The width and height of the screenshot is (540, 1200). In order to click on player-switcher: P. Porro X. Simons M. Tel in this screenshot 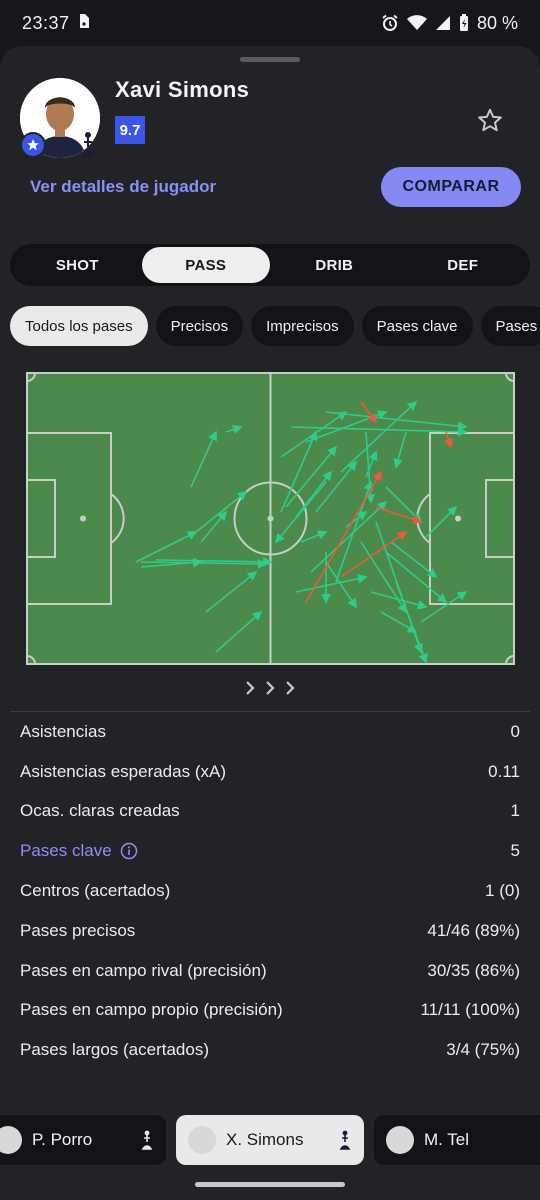, I will do `click(270, 1141)`.